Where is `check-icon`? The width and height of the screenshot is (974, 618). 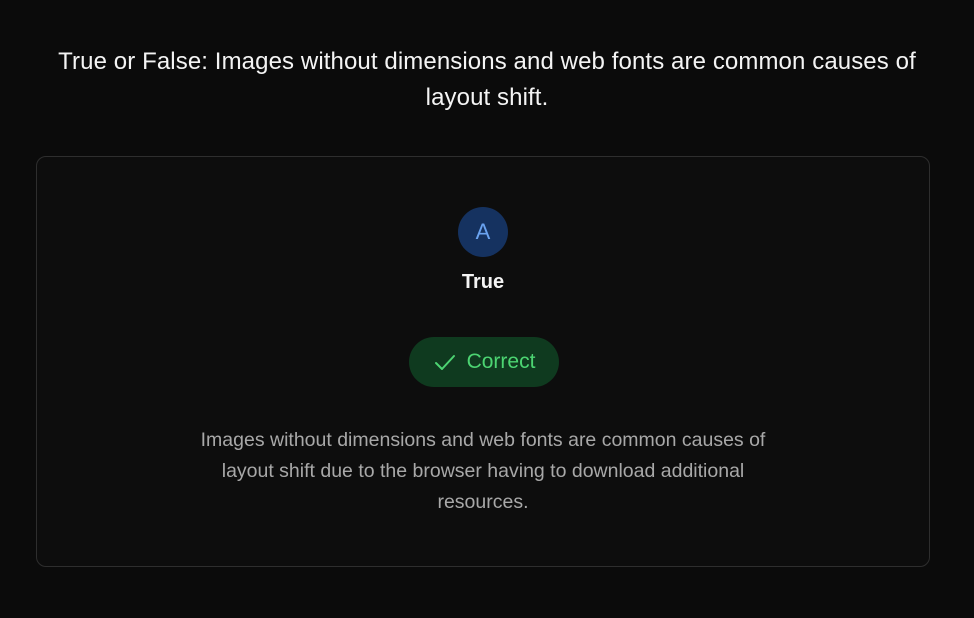
check-icon is located at coordinates (445, 362).